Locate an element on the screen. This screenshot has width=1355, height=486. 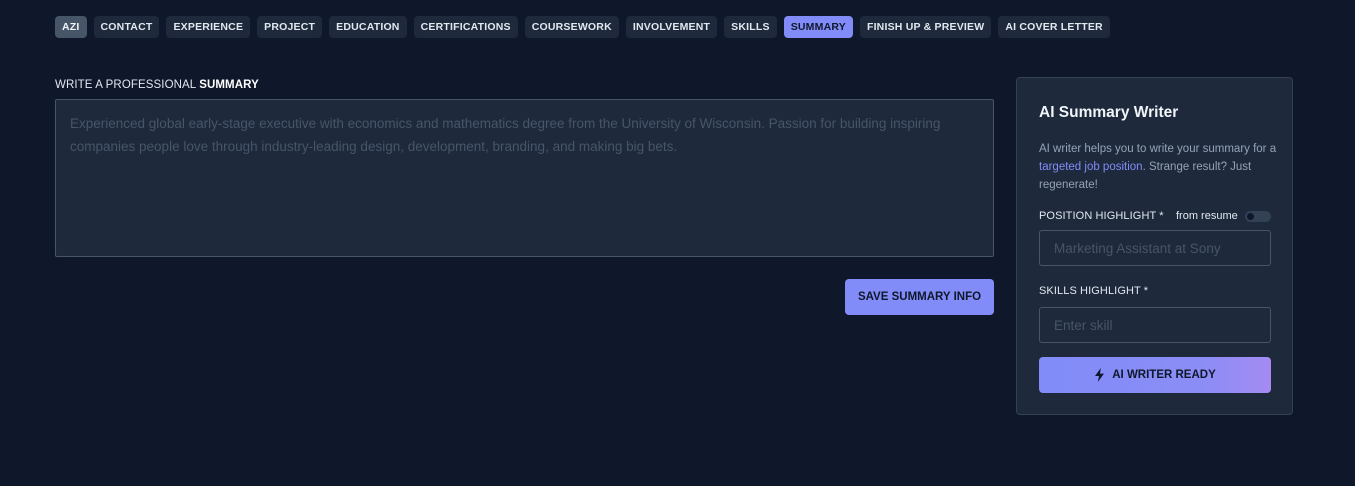
ai-panel-title: AI Summary Writer is located at coordinates (1109, 112).